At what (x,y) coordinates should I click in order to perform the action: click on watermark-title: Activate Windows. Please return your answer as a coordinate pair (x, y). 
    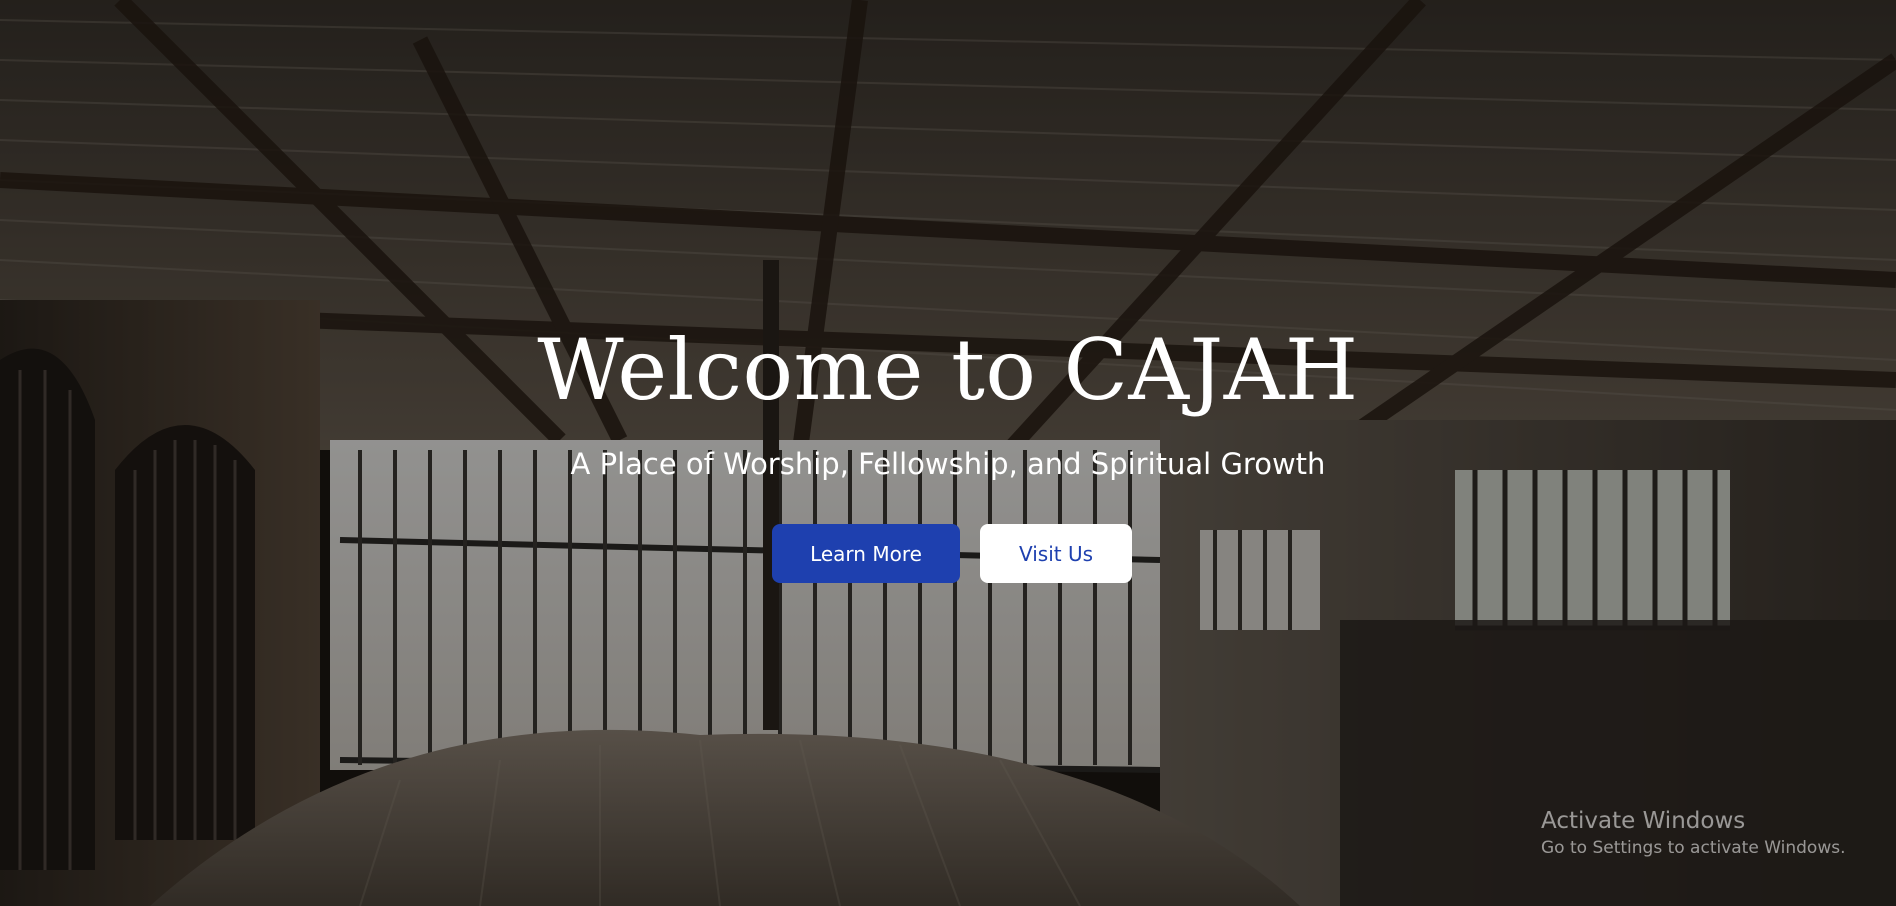
    Looking at the image, I should click on (1643, 821).